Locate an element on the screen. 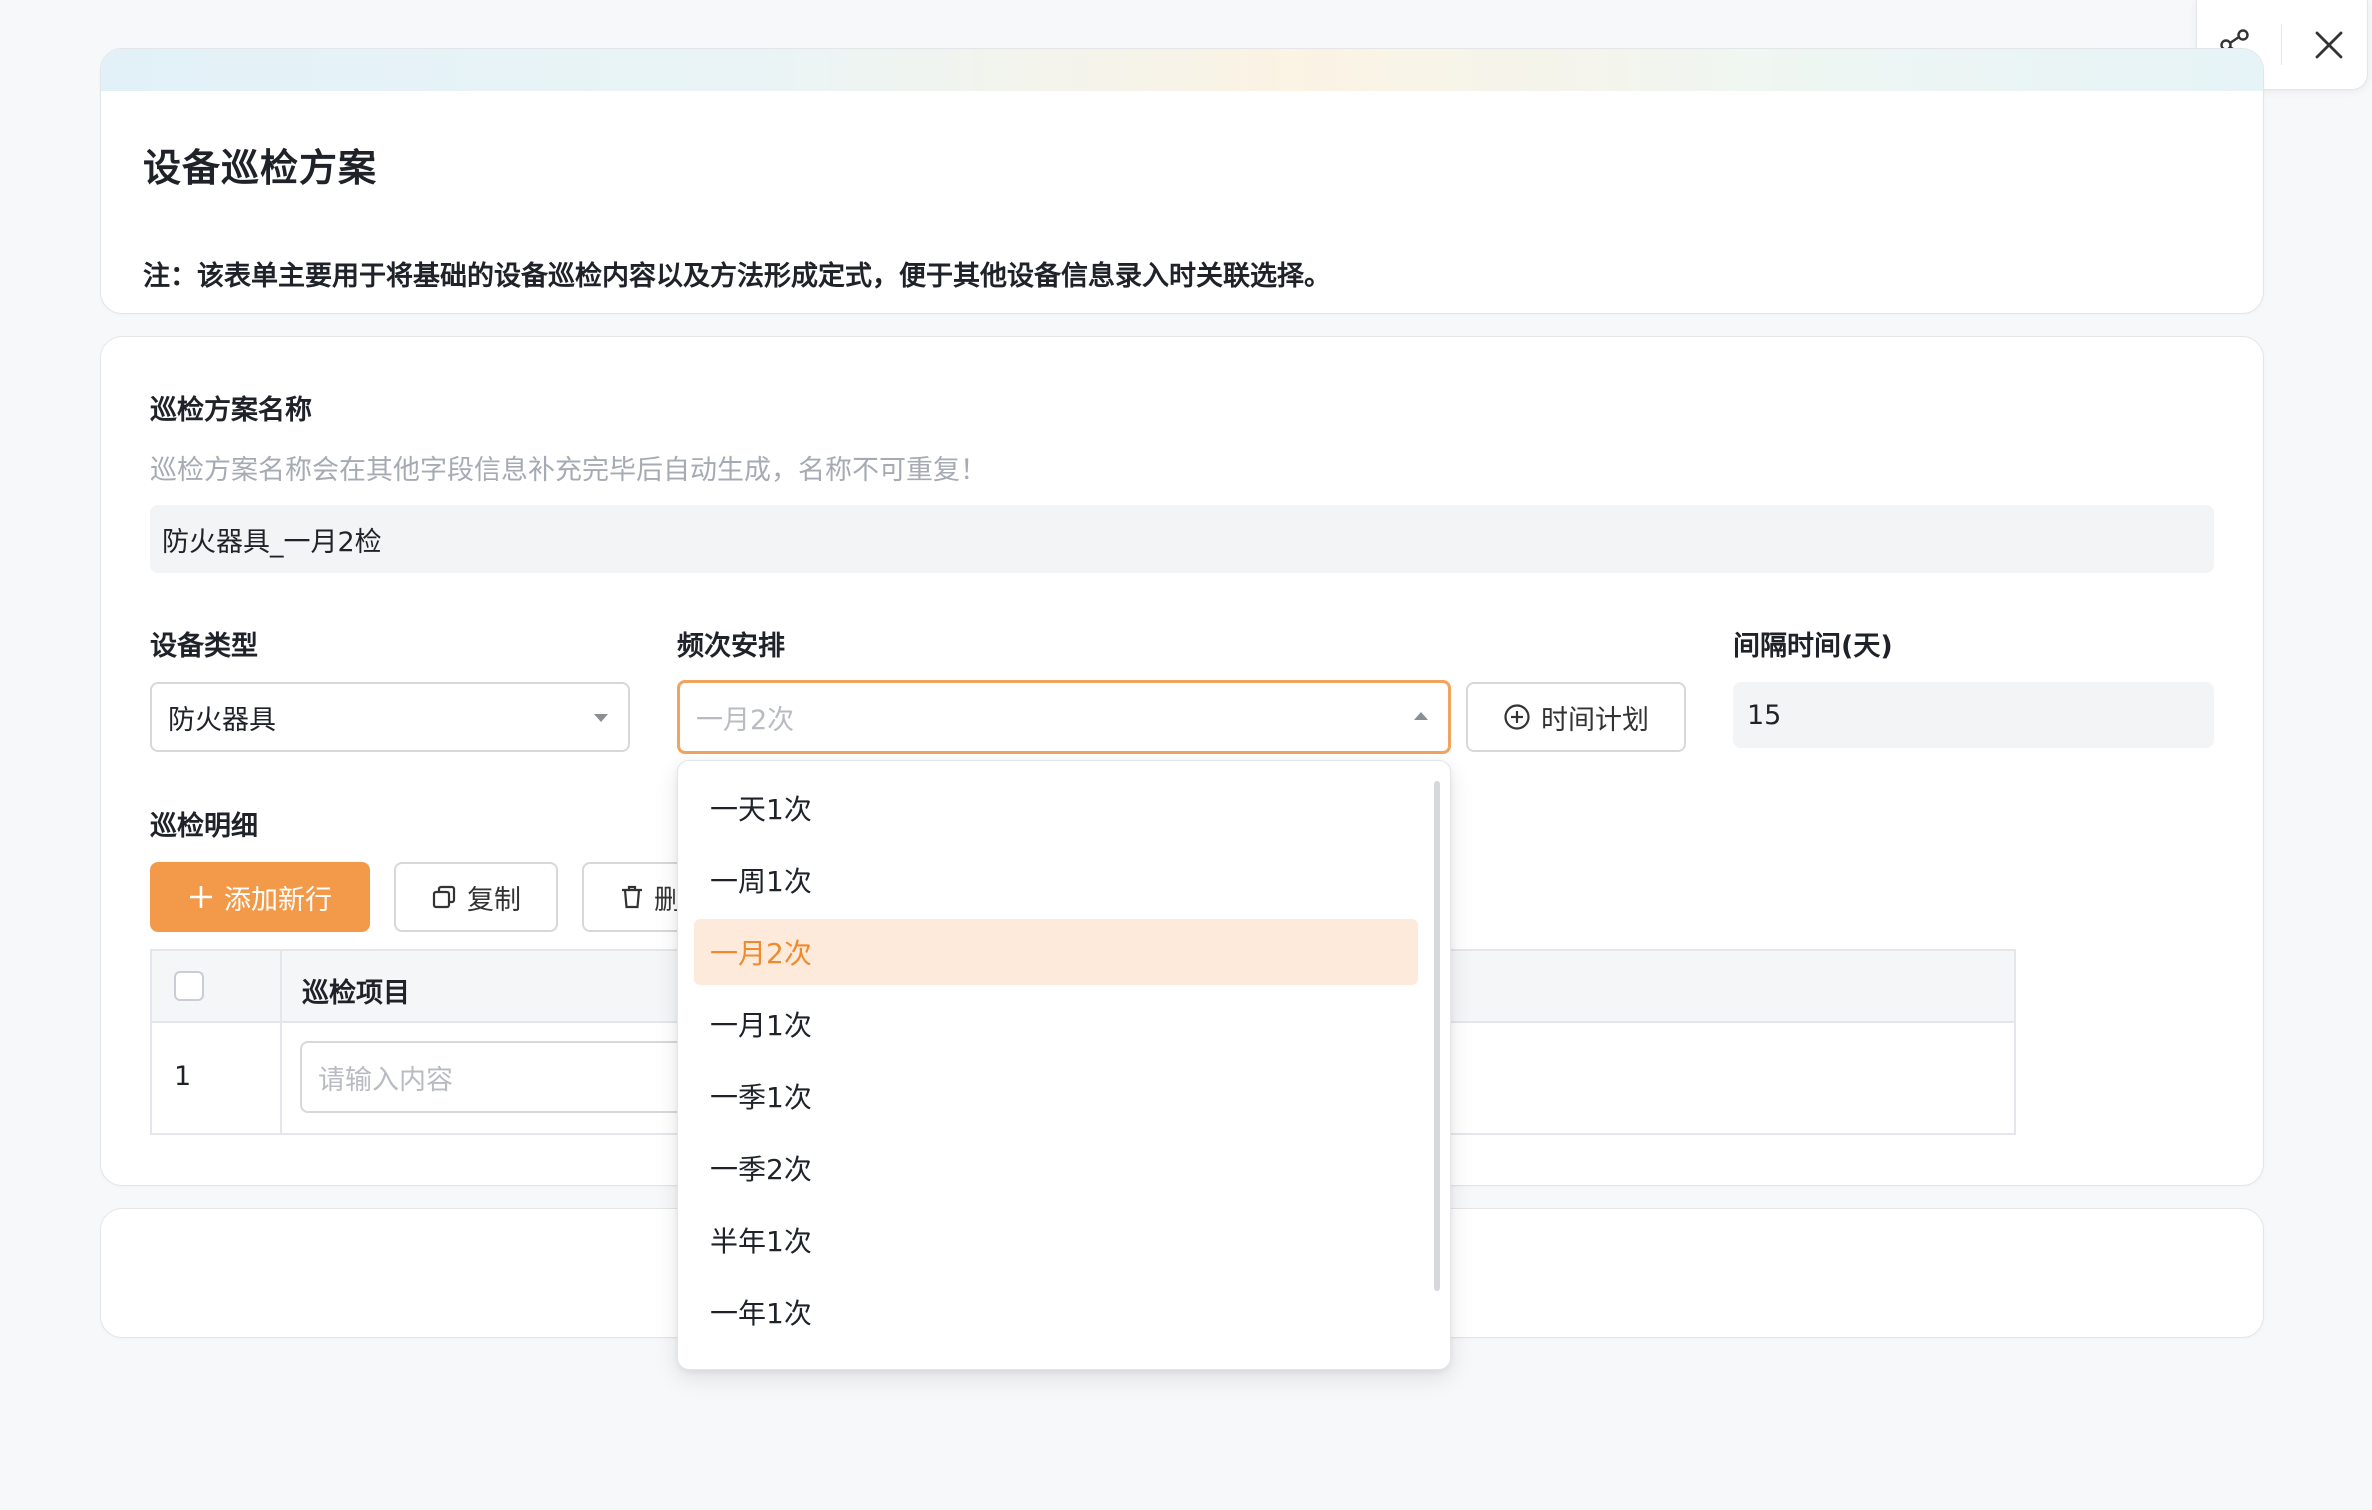 Image resolution: width=2372 pixels, height=1510 pixels. device-type-select: 防火器具 is located at coordinates (390, 717).